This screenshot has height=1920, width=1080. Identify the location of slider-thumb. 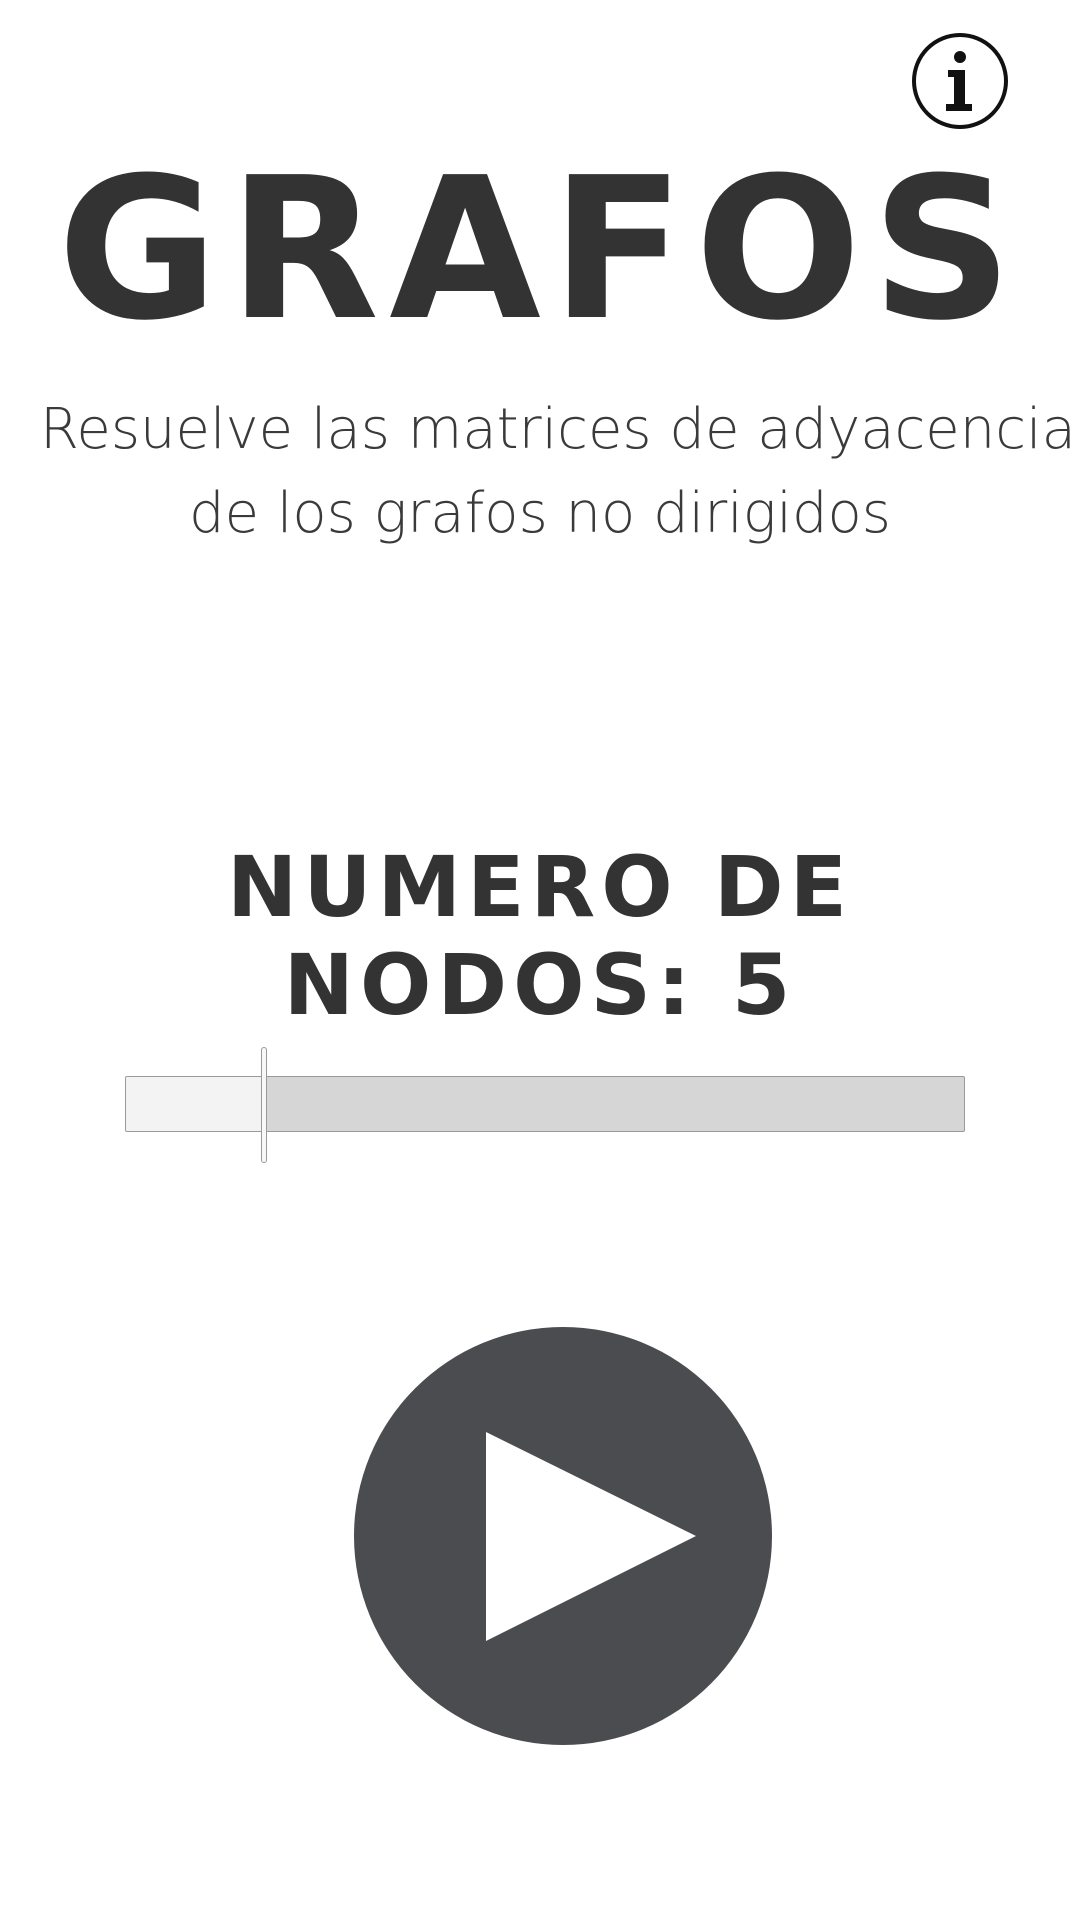
(264, 1105).